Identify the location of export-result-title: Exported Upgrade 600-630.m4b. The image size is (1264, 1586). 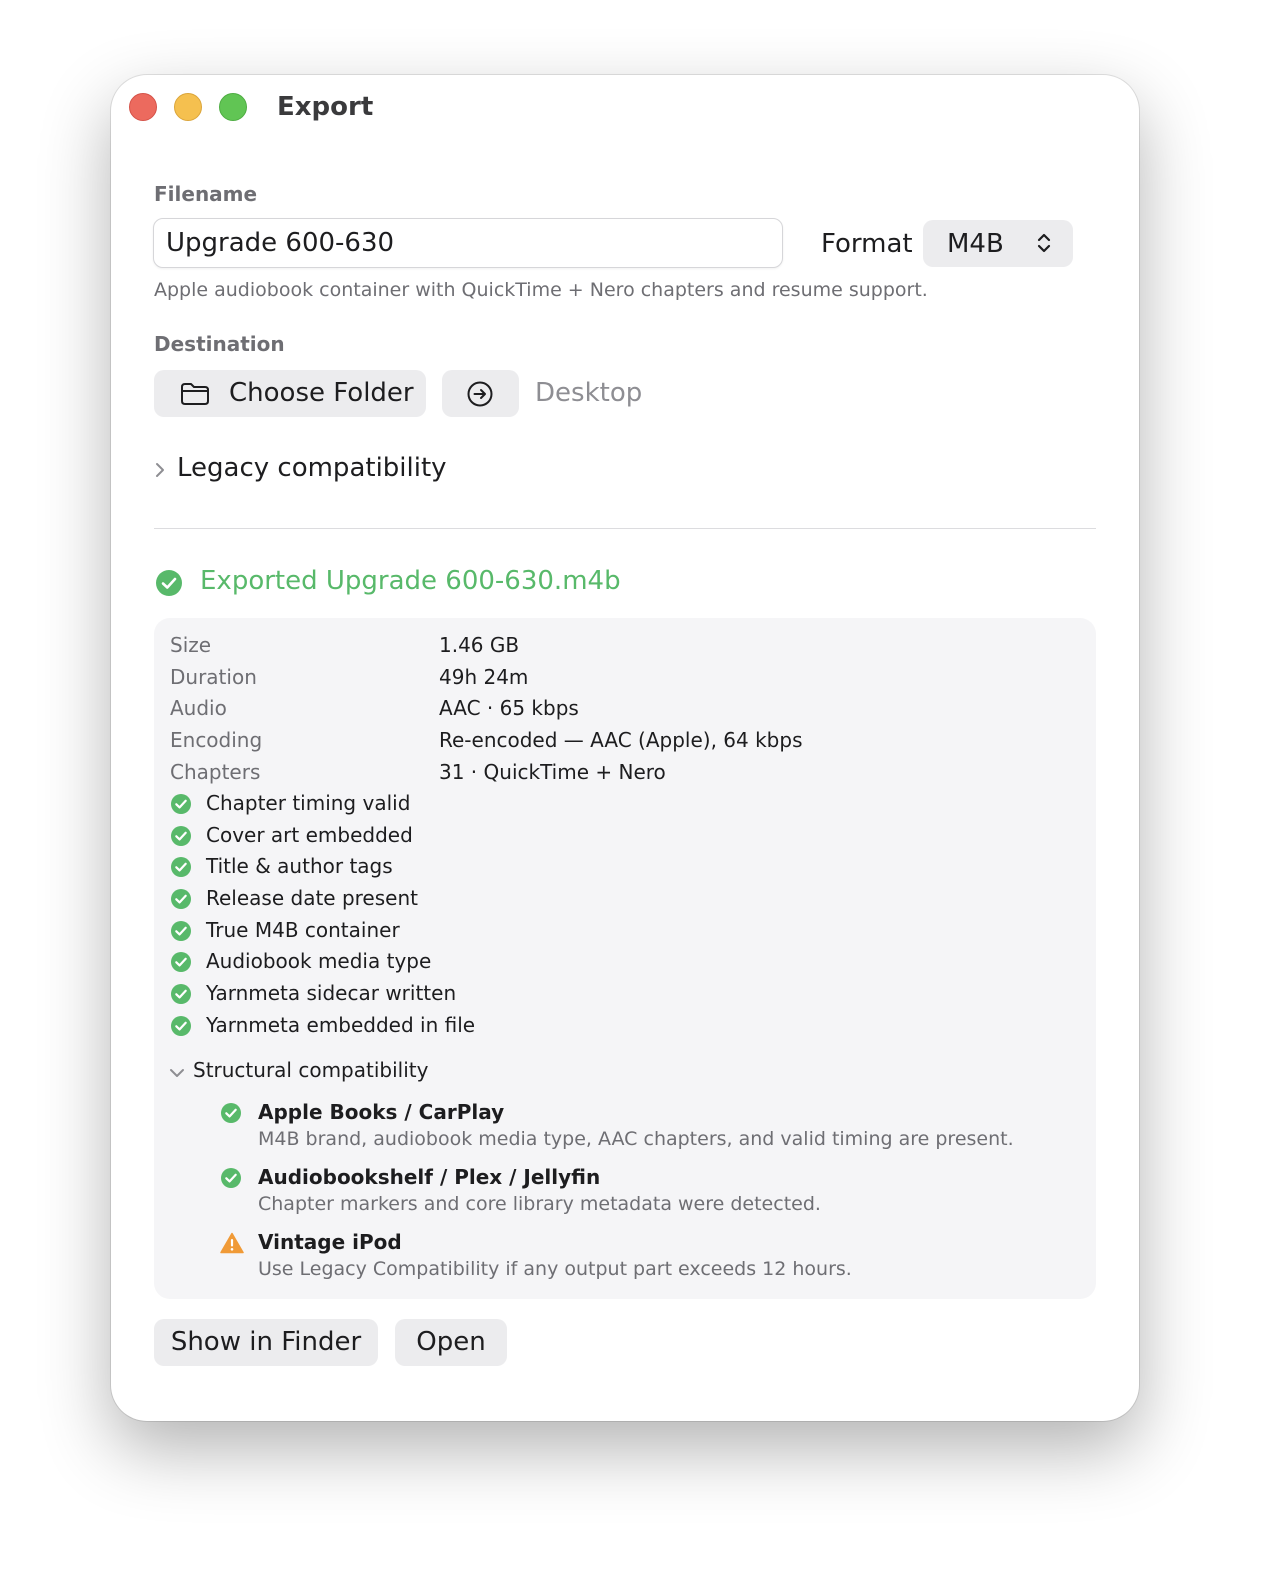
(410, 581).